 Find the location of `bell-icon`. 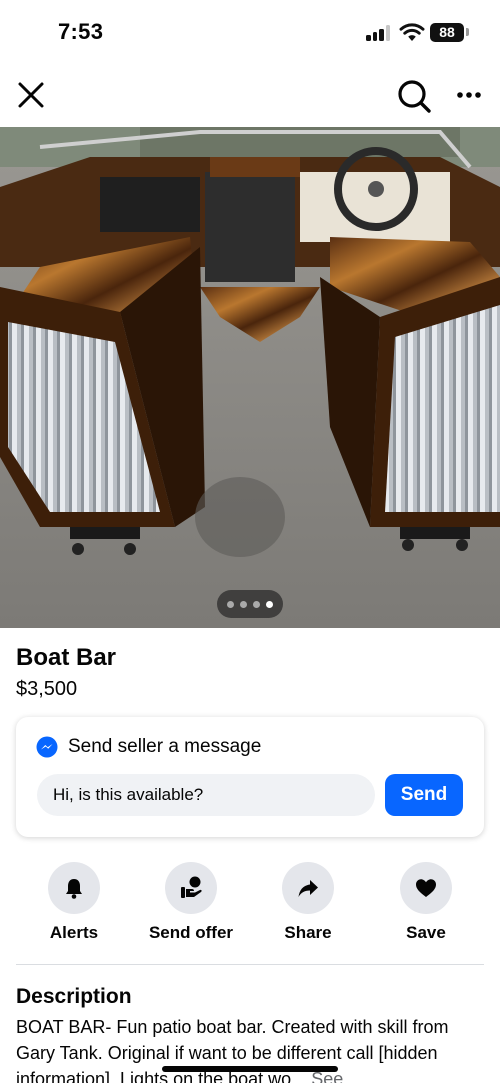

bell-icon is located at coordinates (74, 889).